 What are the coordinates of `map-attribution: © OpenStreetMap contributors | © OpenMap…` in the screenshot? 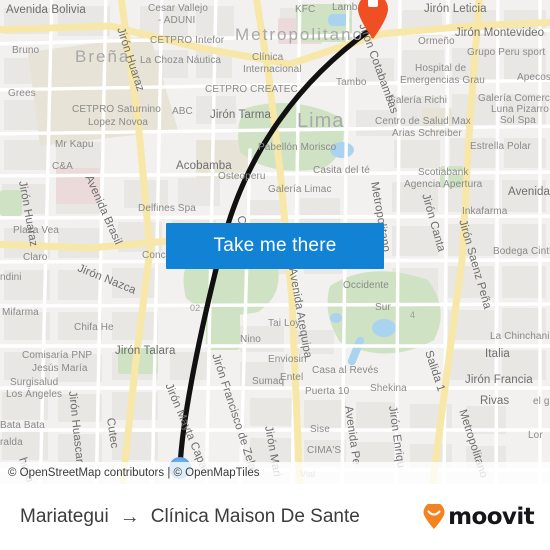 It's located at (275, 473).